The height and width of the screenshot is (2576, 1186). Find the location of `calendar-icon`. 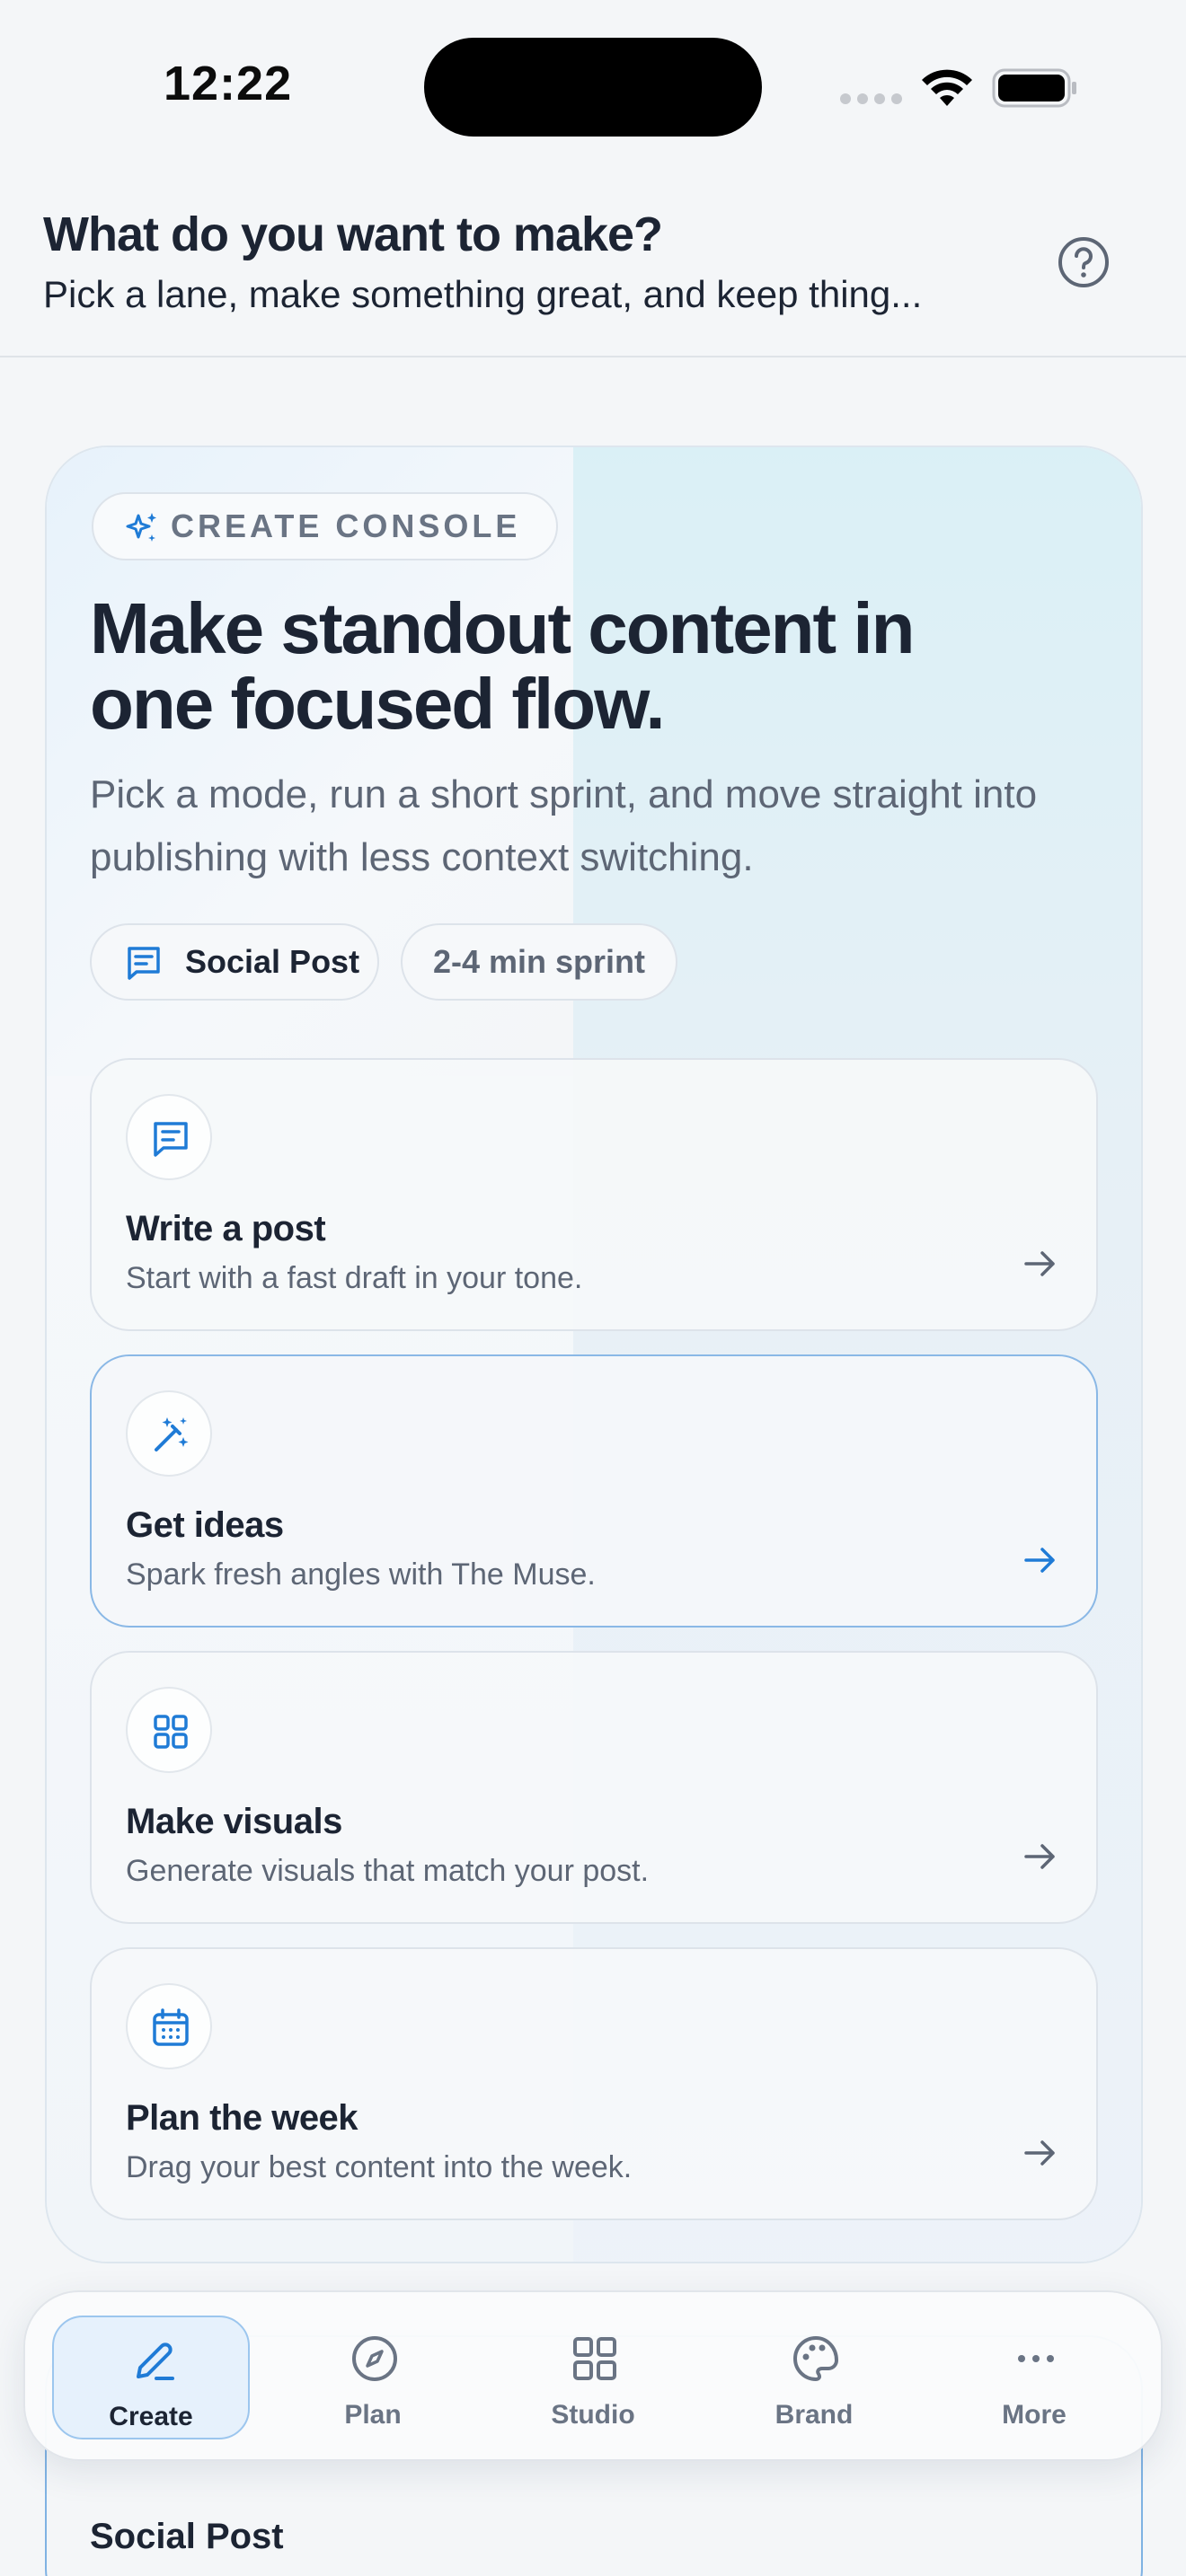

calendar-icon is located at coordinates (171, 2027).